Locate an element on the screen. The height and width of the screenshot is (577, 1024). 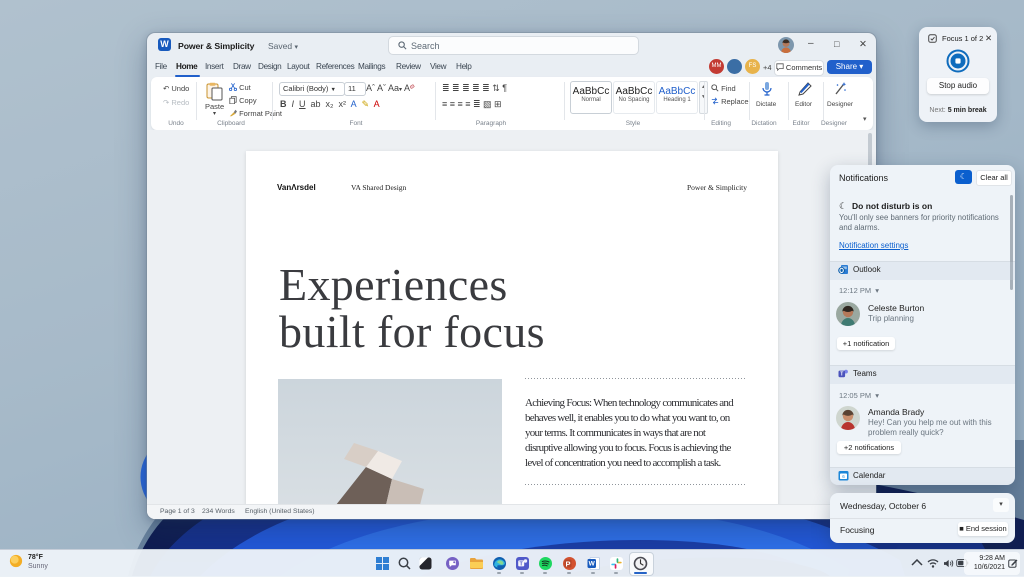
svg-text: T is located at coordinates (841, 375).